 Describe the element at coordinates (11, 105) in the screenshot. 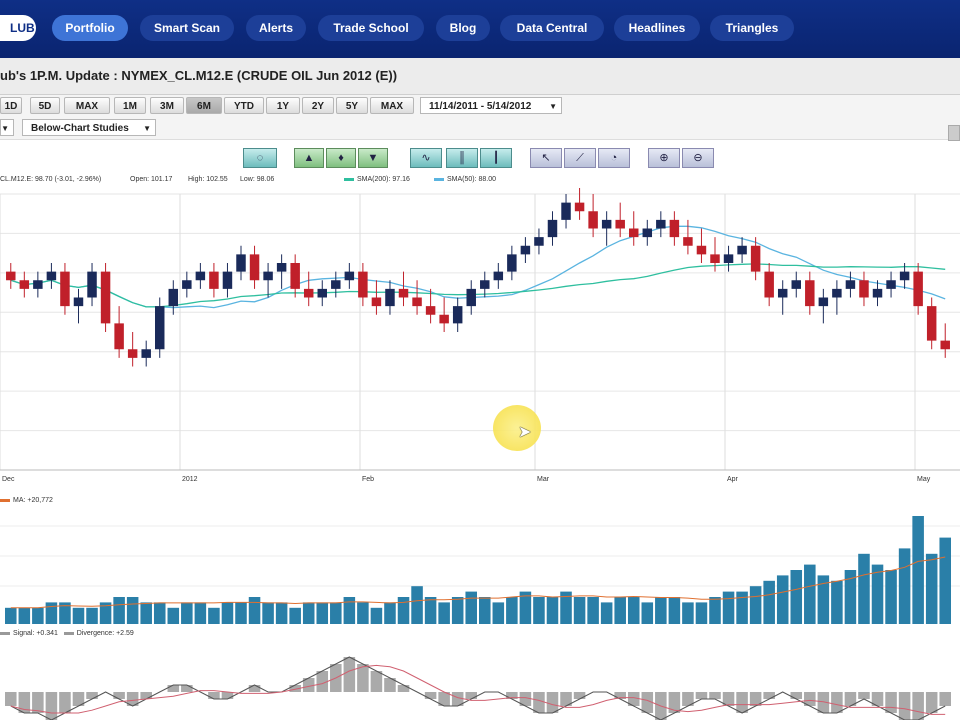

I see `range-1d-button: 1D` at that location.